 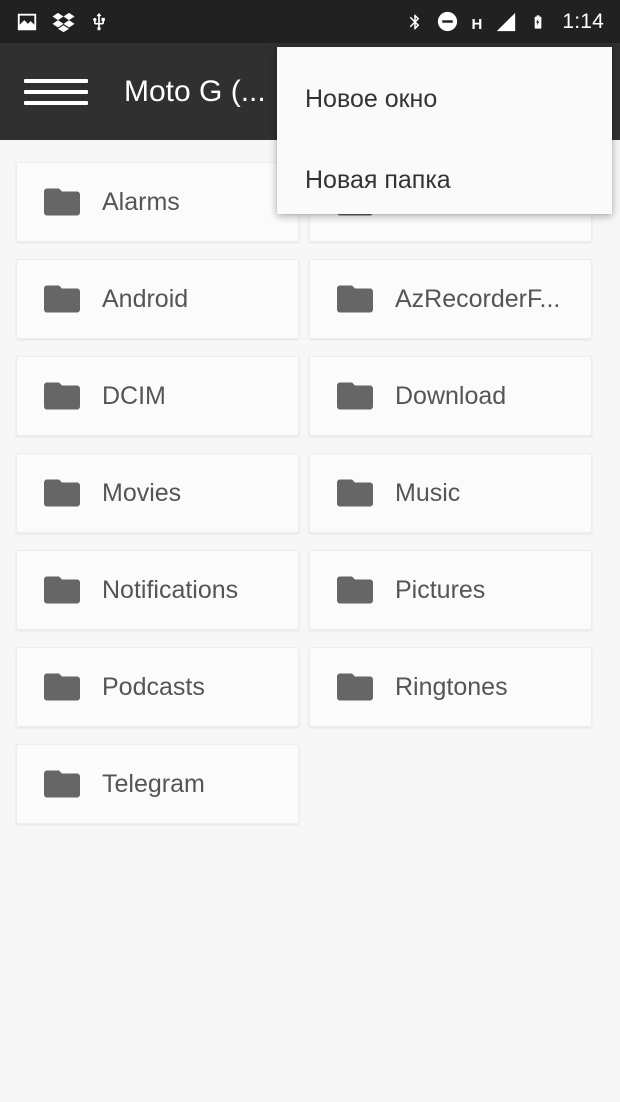 I want to click on folder-card-label: Ringtones, so click(x=451, y=686).